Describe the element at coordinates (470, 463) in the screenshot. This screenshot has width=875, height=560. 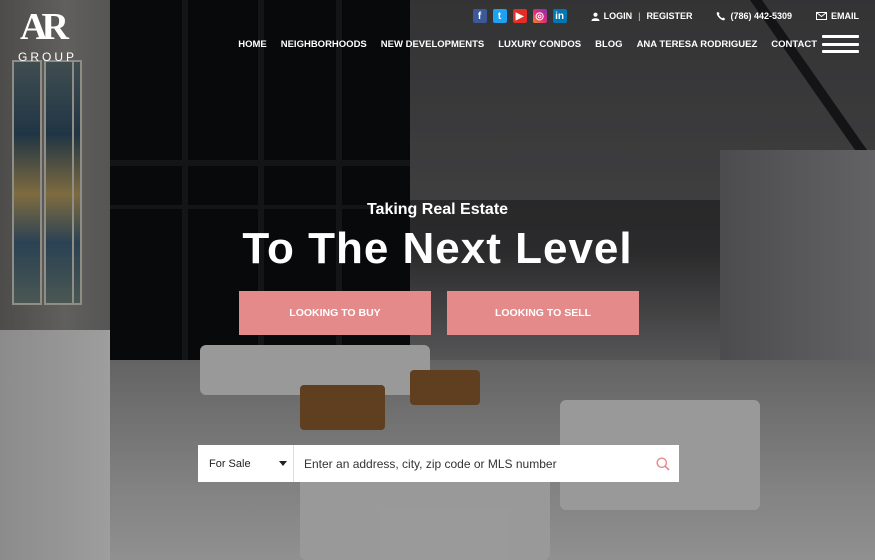
I see `search-input` at that location.